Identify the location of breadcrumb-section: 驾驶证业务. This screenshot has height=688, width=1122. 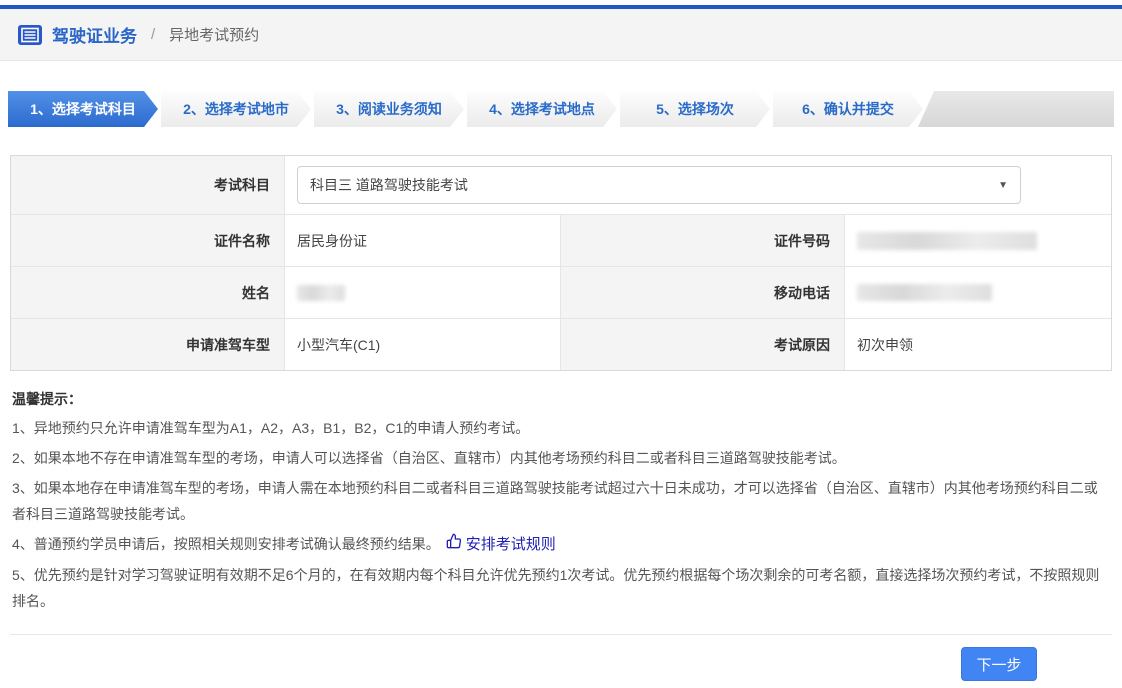
(94, 34).